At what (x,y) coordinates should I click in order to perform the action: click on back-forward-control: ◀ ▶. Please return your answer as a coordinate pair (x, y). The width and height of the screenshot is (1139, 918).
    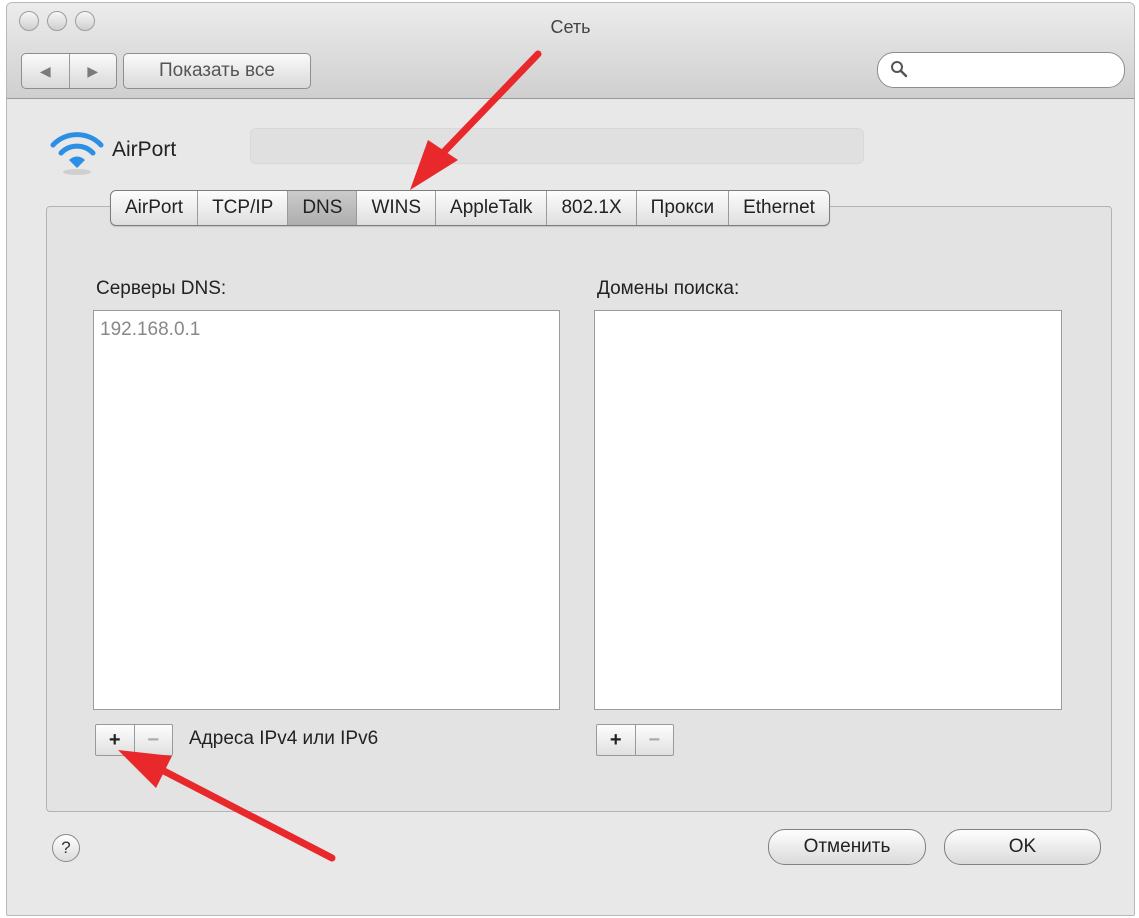
    Looking at the image, I should click on (69, 71).